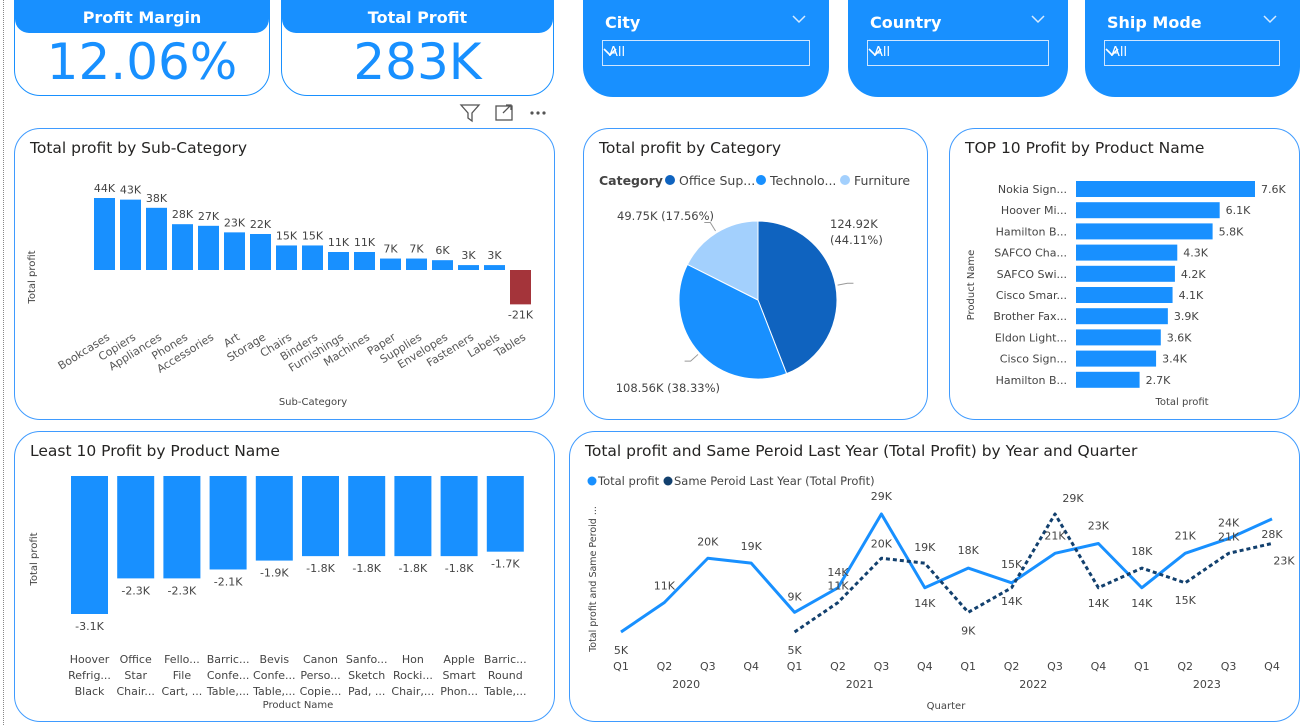 The width and height of the screenshot is (1303, 725). Describe the element at coordinates (1179, 337) in the screenshot. I see `data-label: 3.6K` at that location.